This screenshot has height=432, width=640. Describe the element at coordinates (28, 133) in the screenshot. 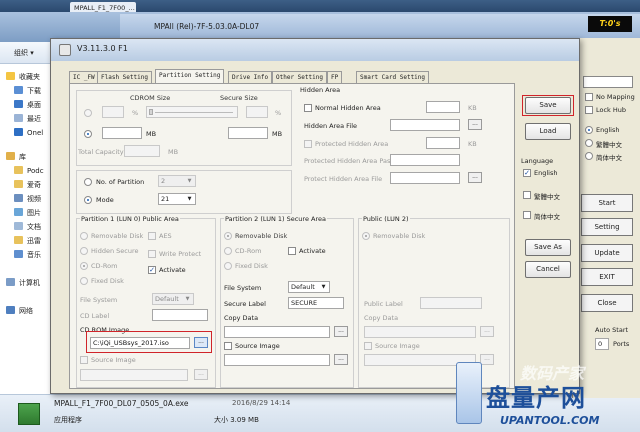

I see `nav-item-onedrive: Onel` at that location.